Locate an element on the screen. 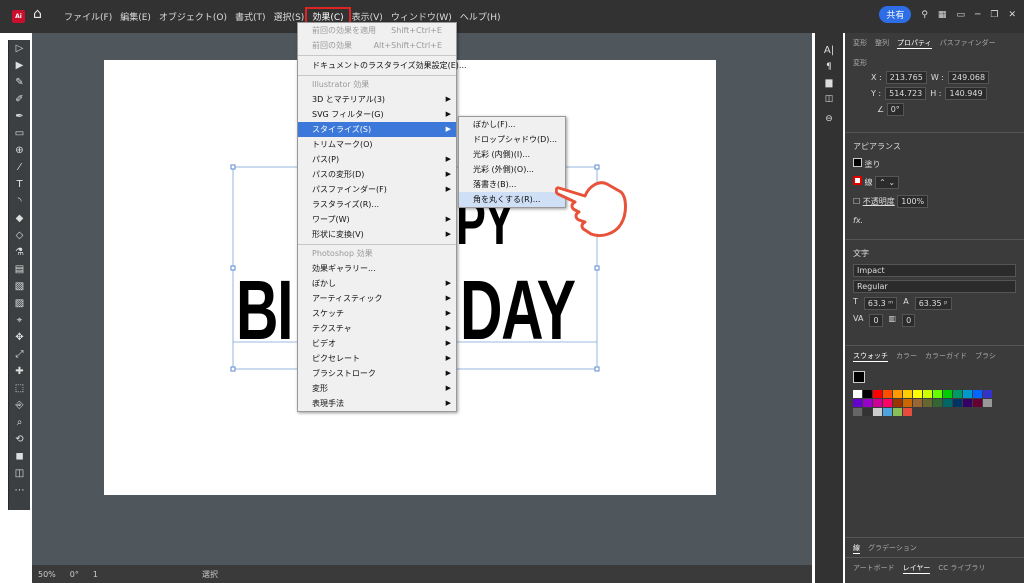 The image size is (1024, 583). effect-menu-item: 前回の効果 Alt+Shift+Ctrl+E is located at coordinates (377, 45).